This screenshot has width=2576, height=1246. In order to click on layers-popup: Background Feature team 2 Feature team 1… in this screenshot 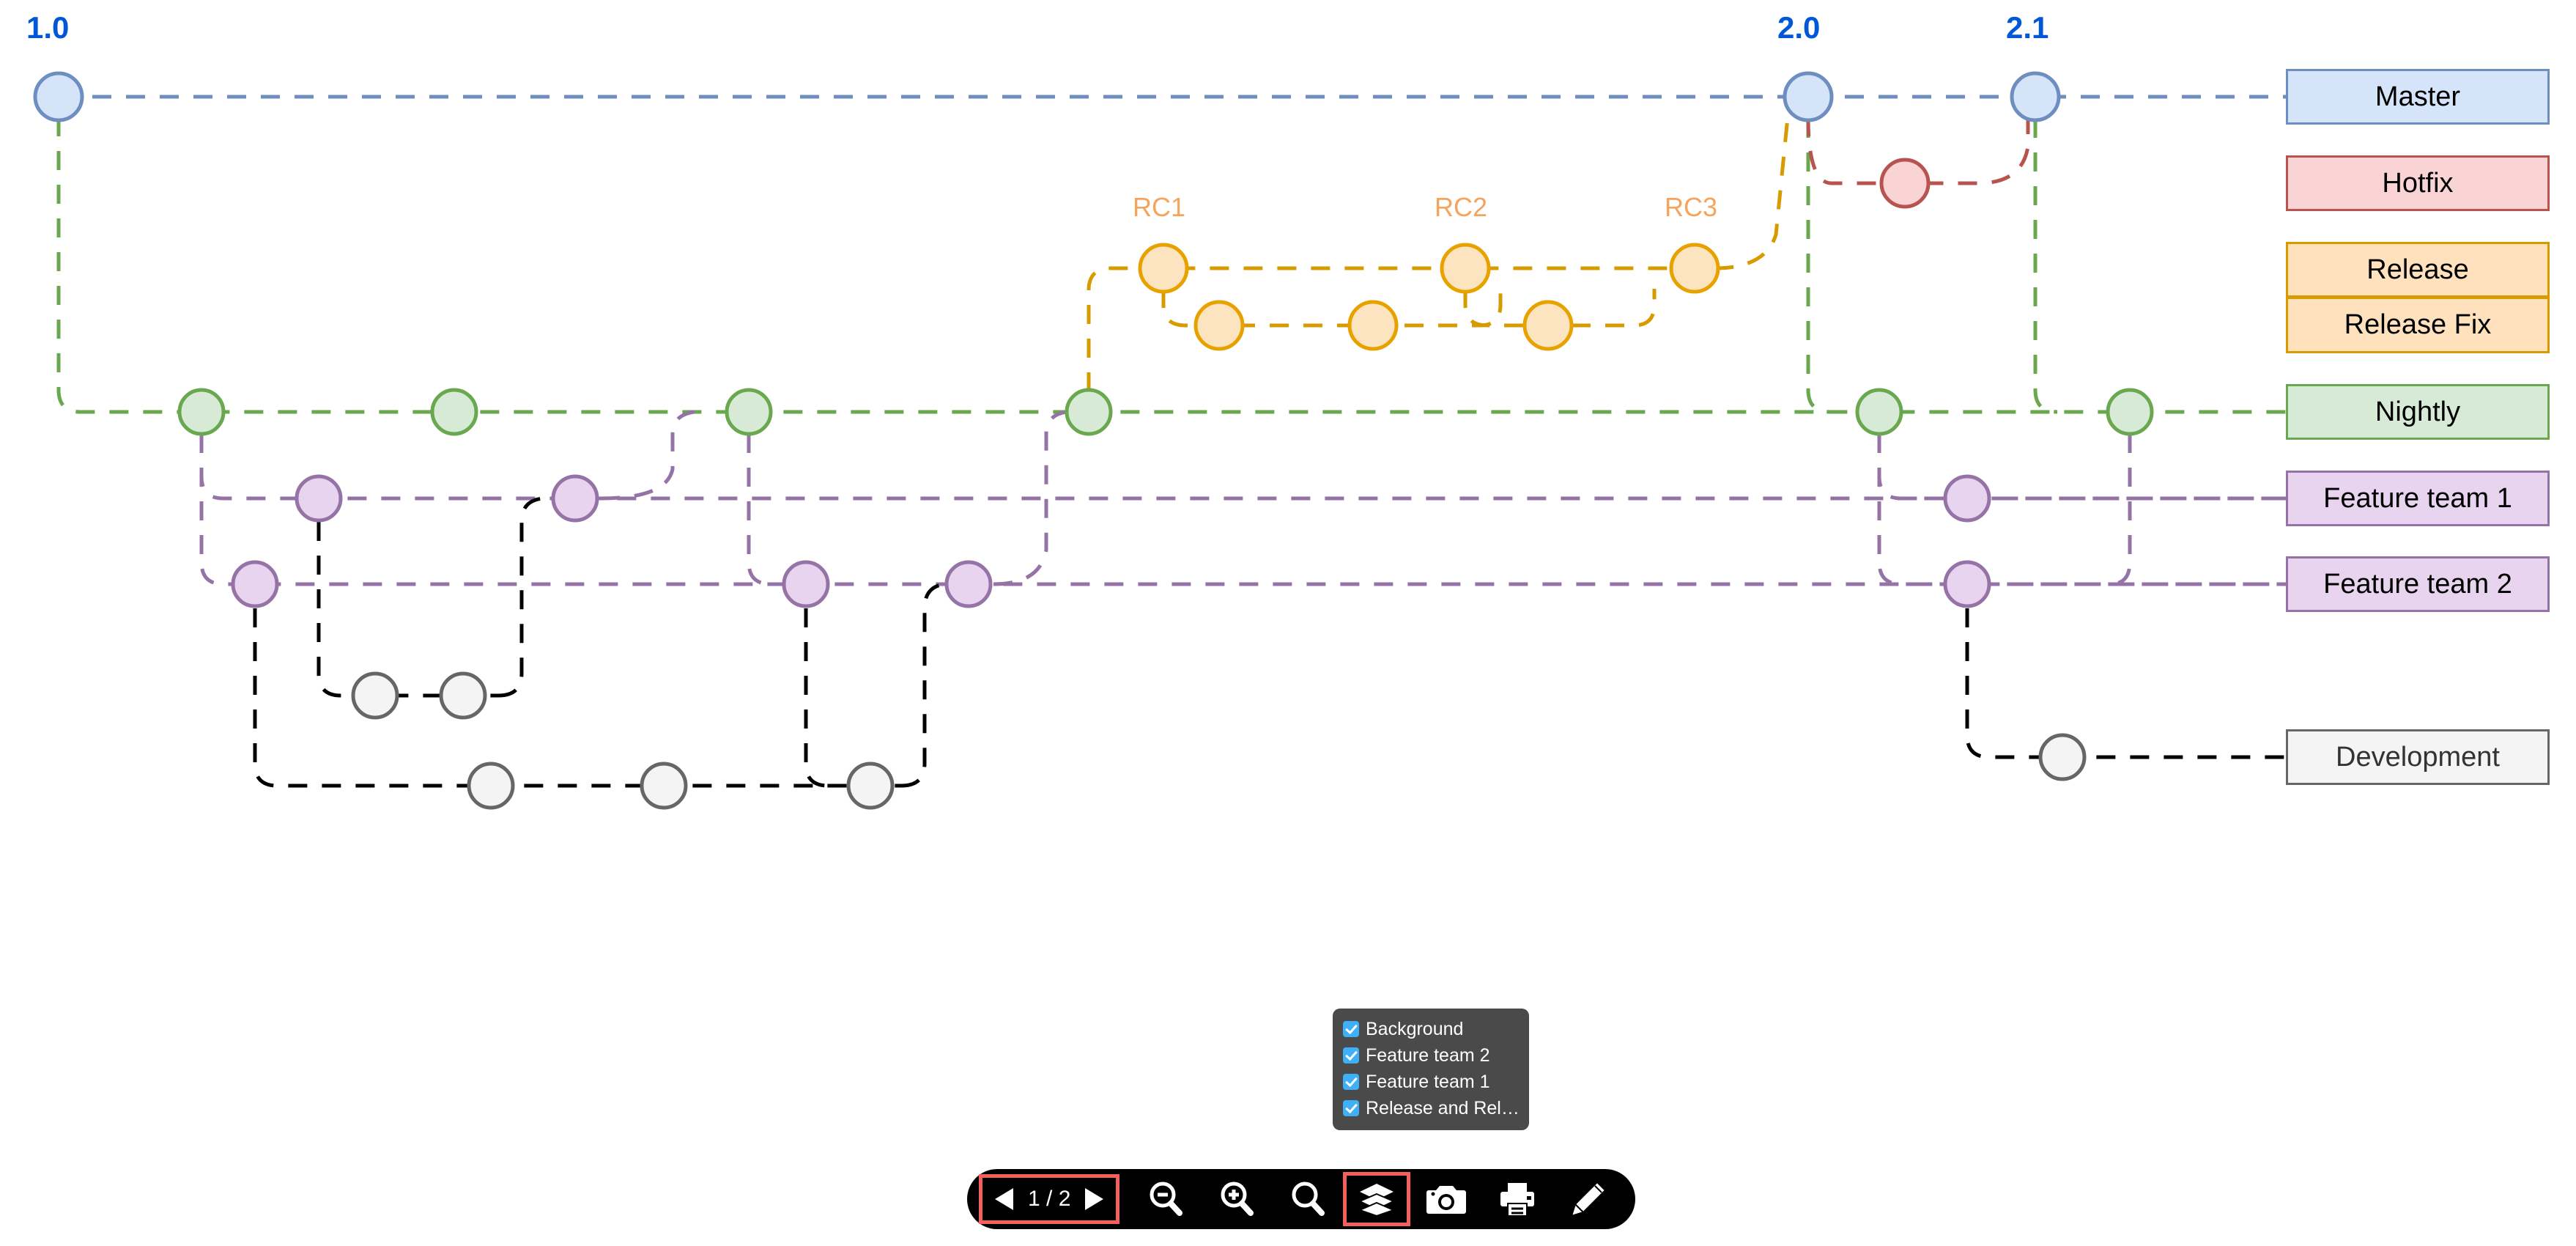, I will do `click(1431, 1069)`.